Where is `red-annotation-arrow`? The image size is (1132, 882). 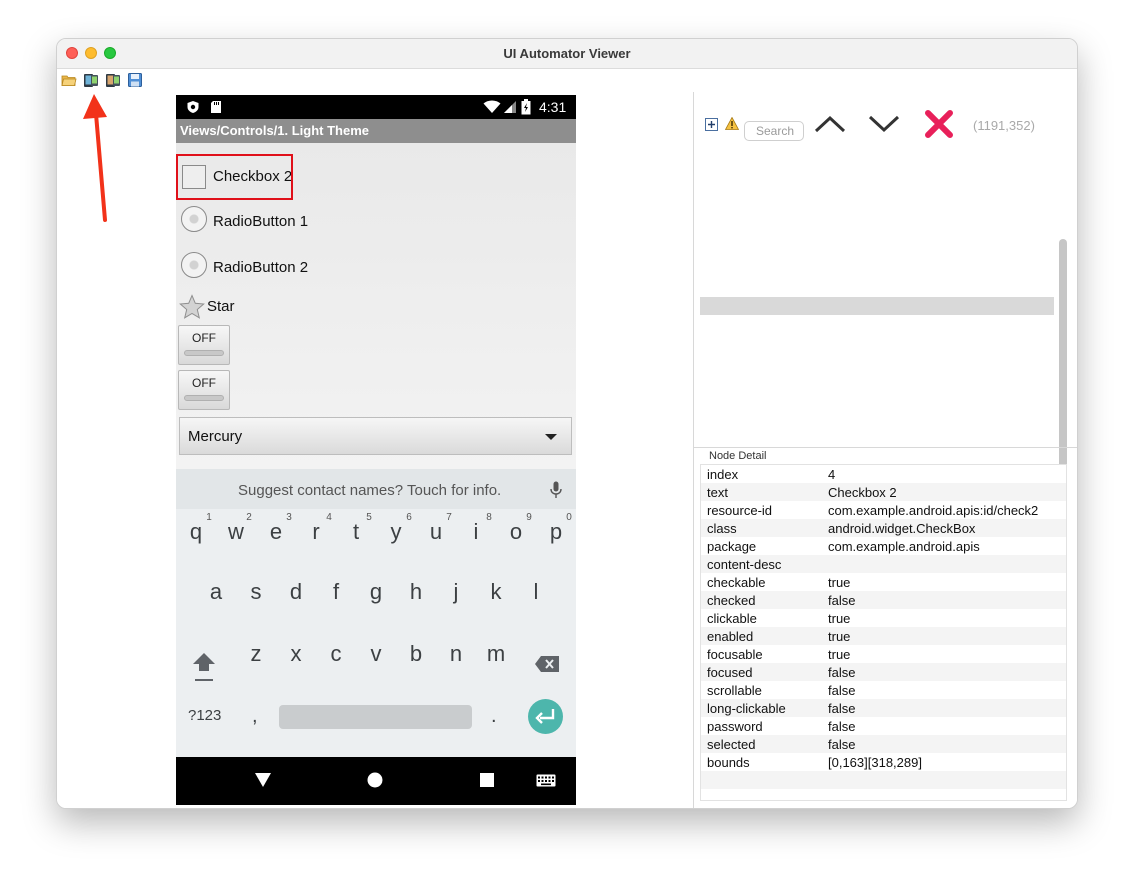 red-annotation-arrow is located at coordinates (95, 158).